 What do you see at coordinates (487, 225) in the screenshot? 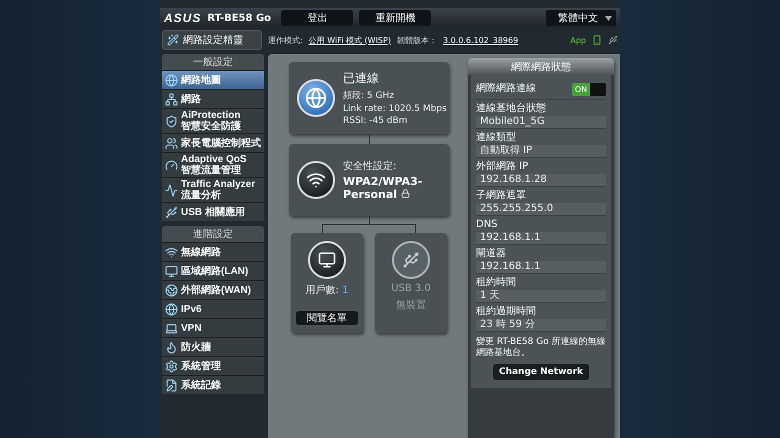
I see `field-label: DNS` at bounding box center [487, 225].